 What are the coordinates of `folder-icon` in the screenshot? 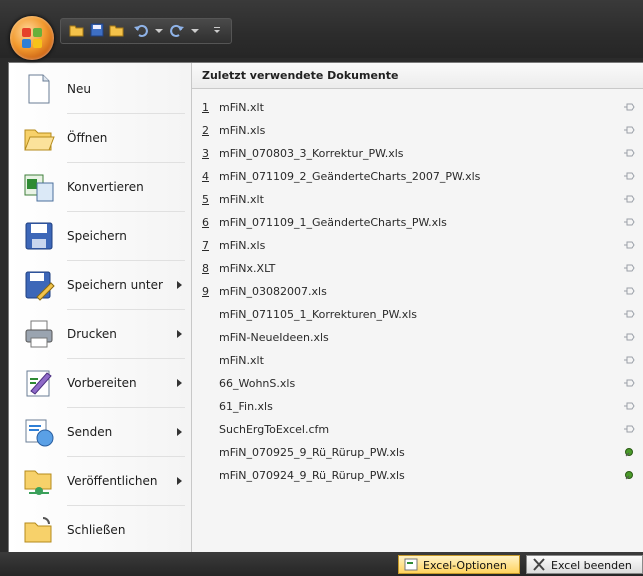 It's located at (117, 30).